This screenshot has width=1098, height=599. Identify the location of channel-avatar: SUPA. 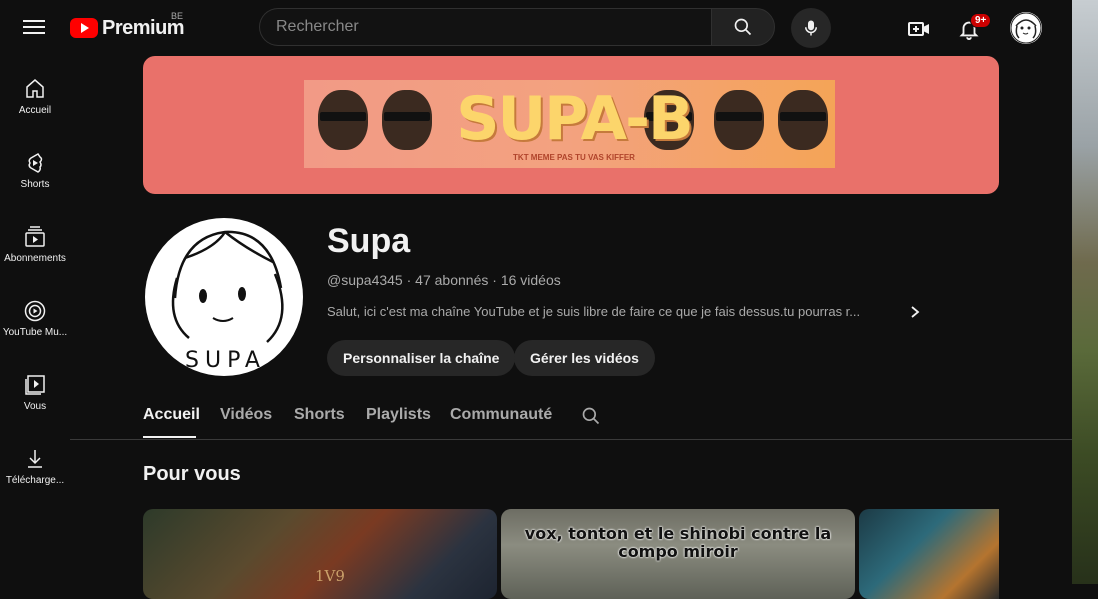
(224, 297).